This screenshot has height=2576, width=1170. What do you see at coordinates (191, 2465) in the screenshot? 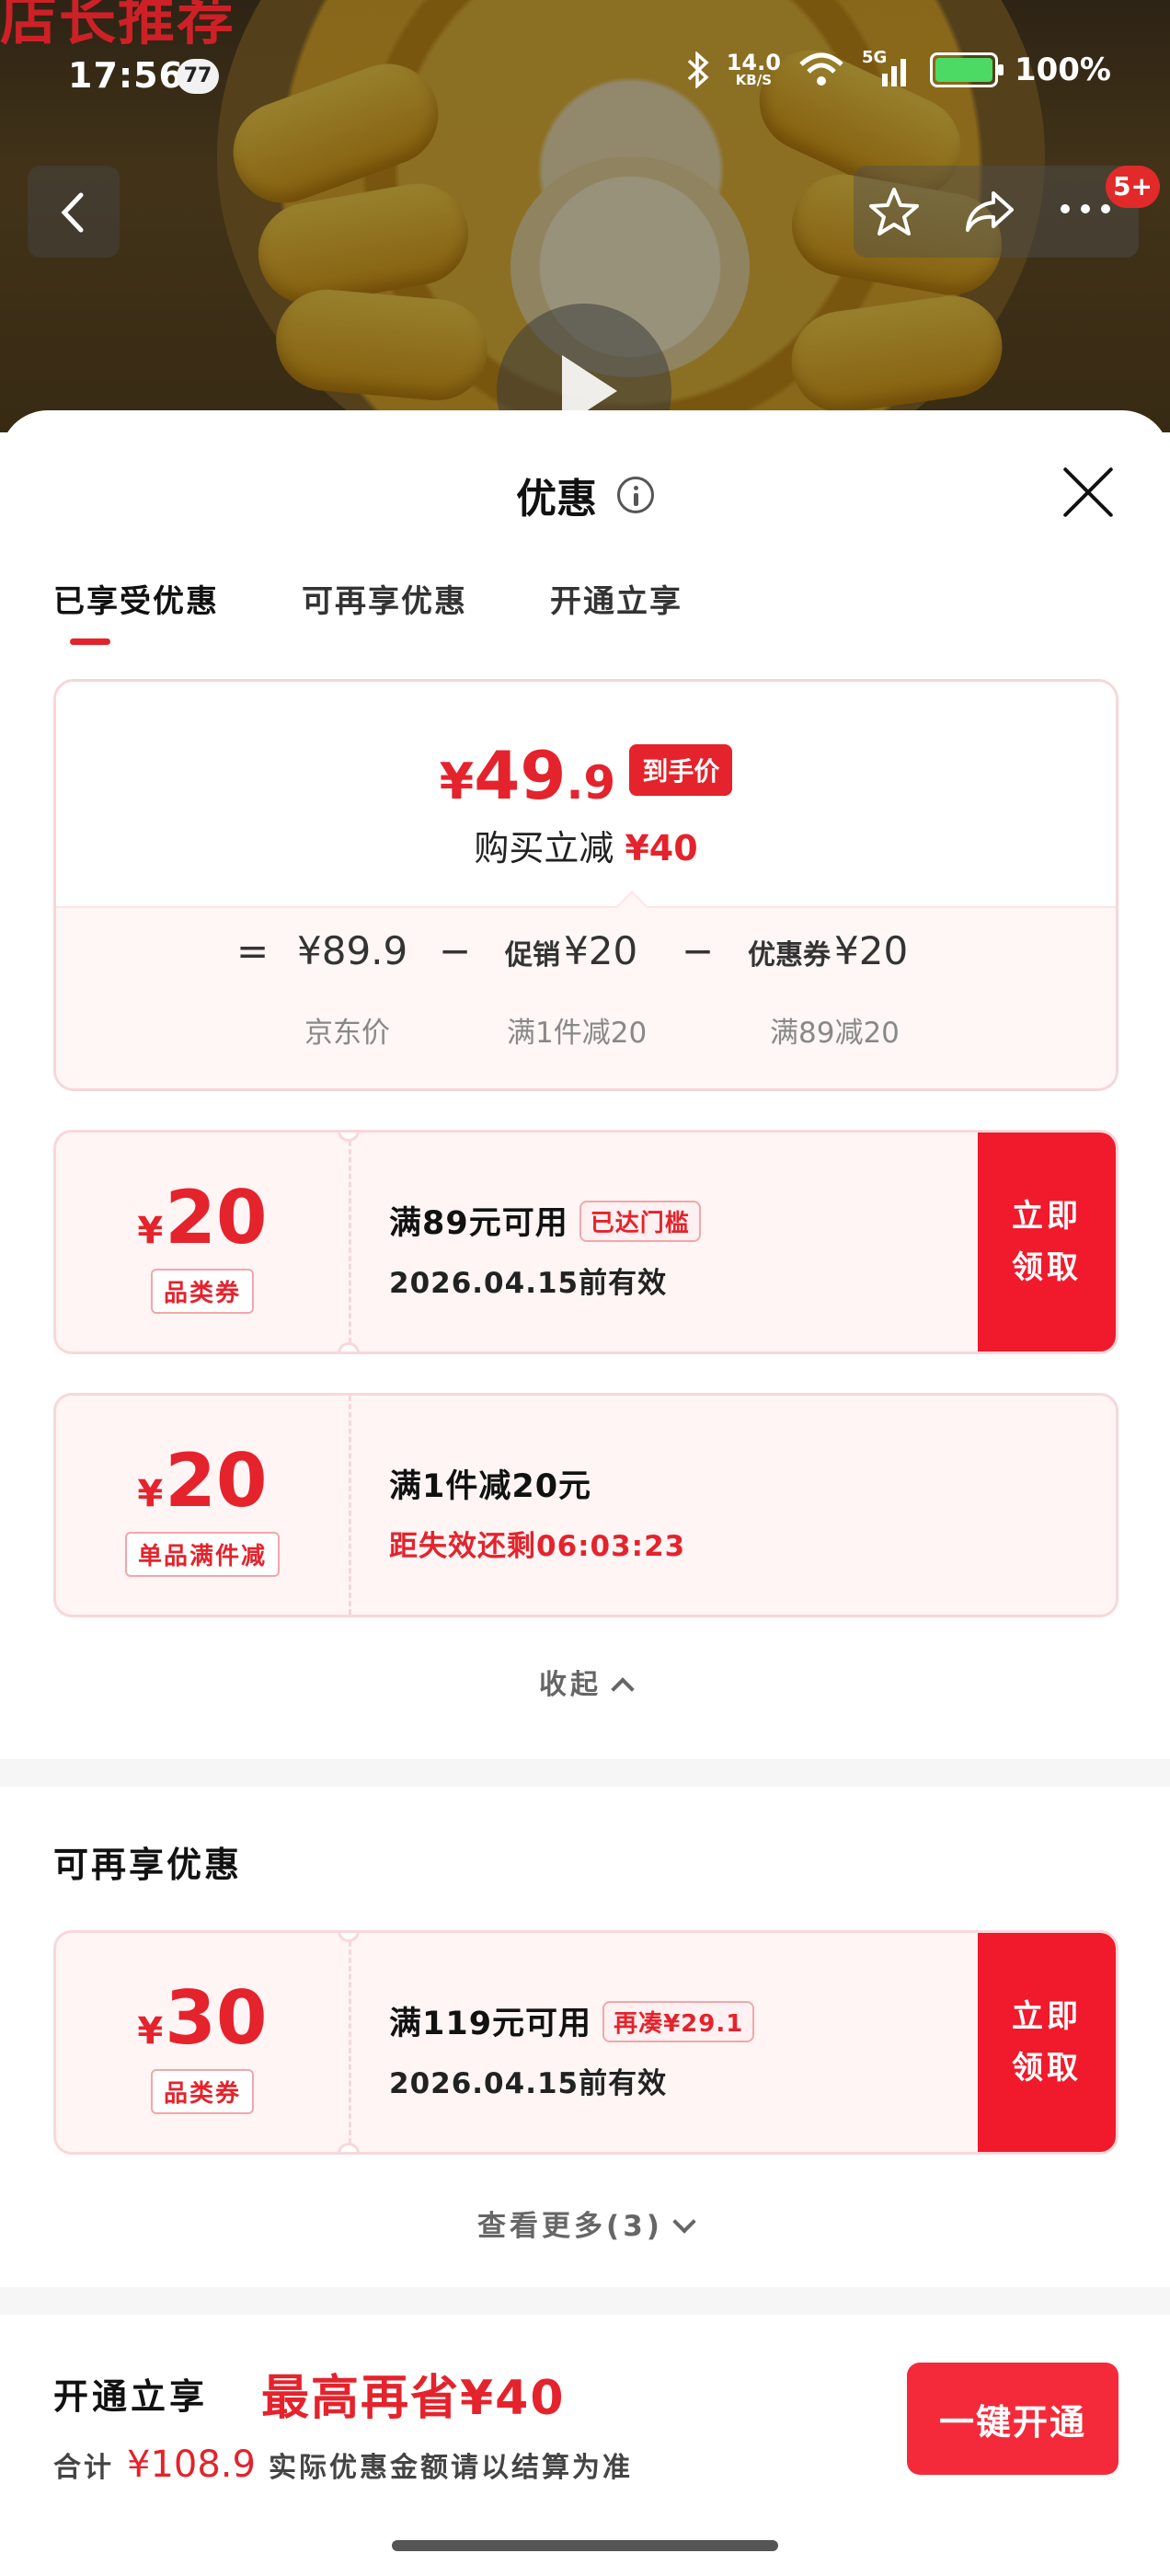
I see `total-amount: ¥108.9` at bounding box center [191, 2465].